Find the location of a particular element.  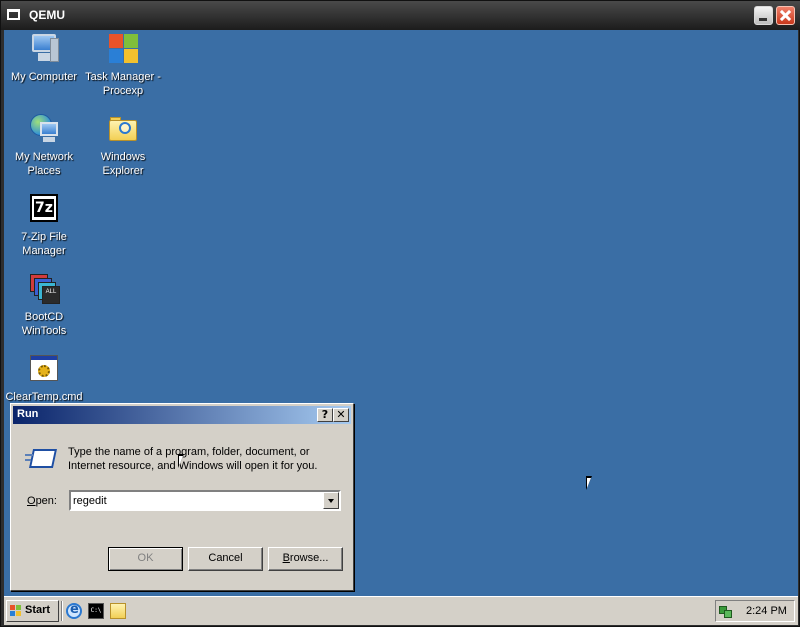

close-button is located at coordinates (785, 15).